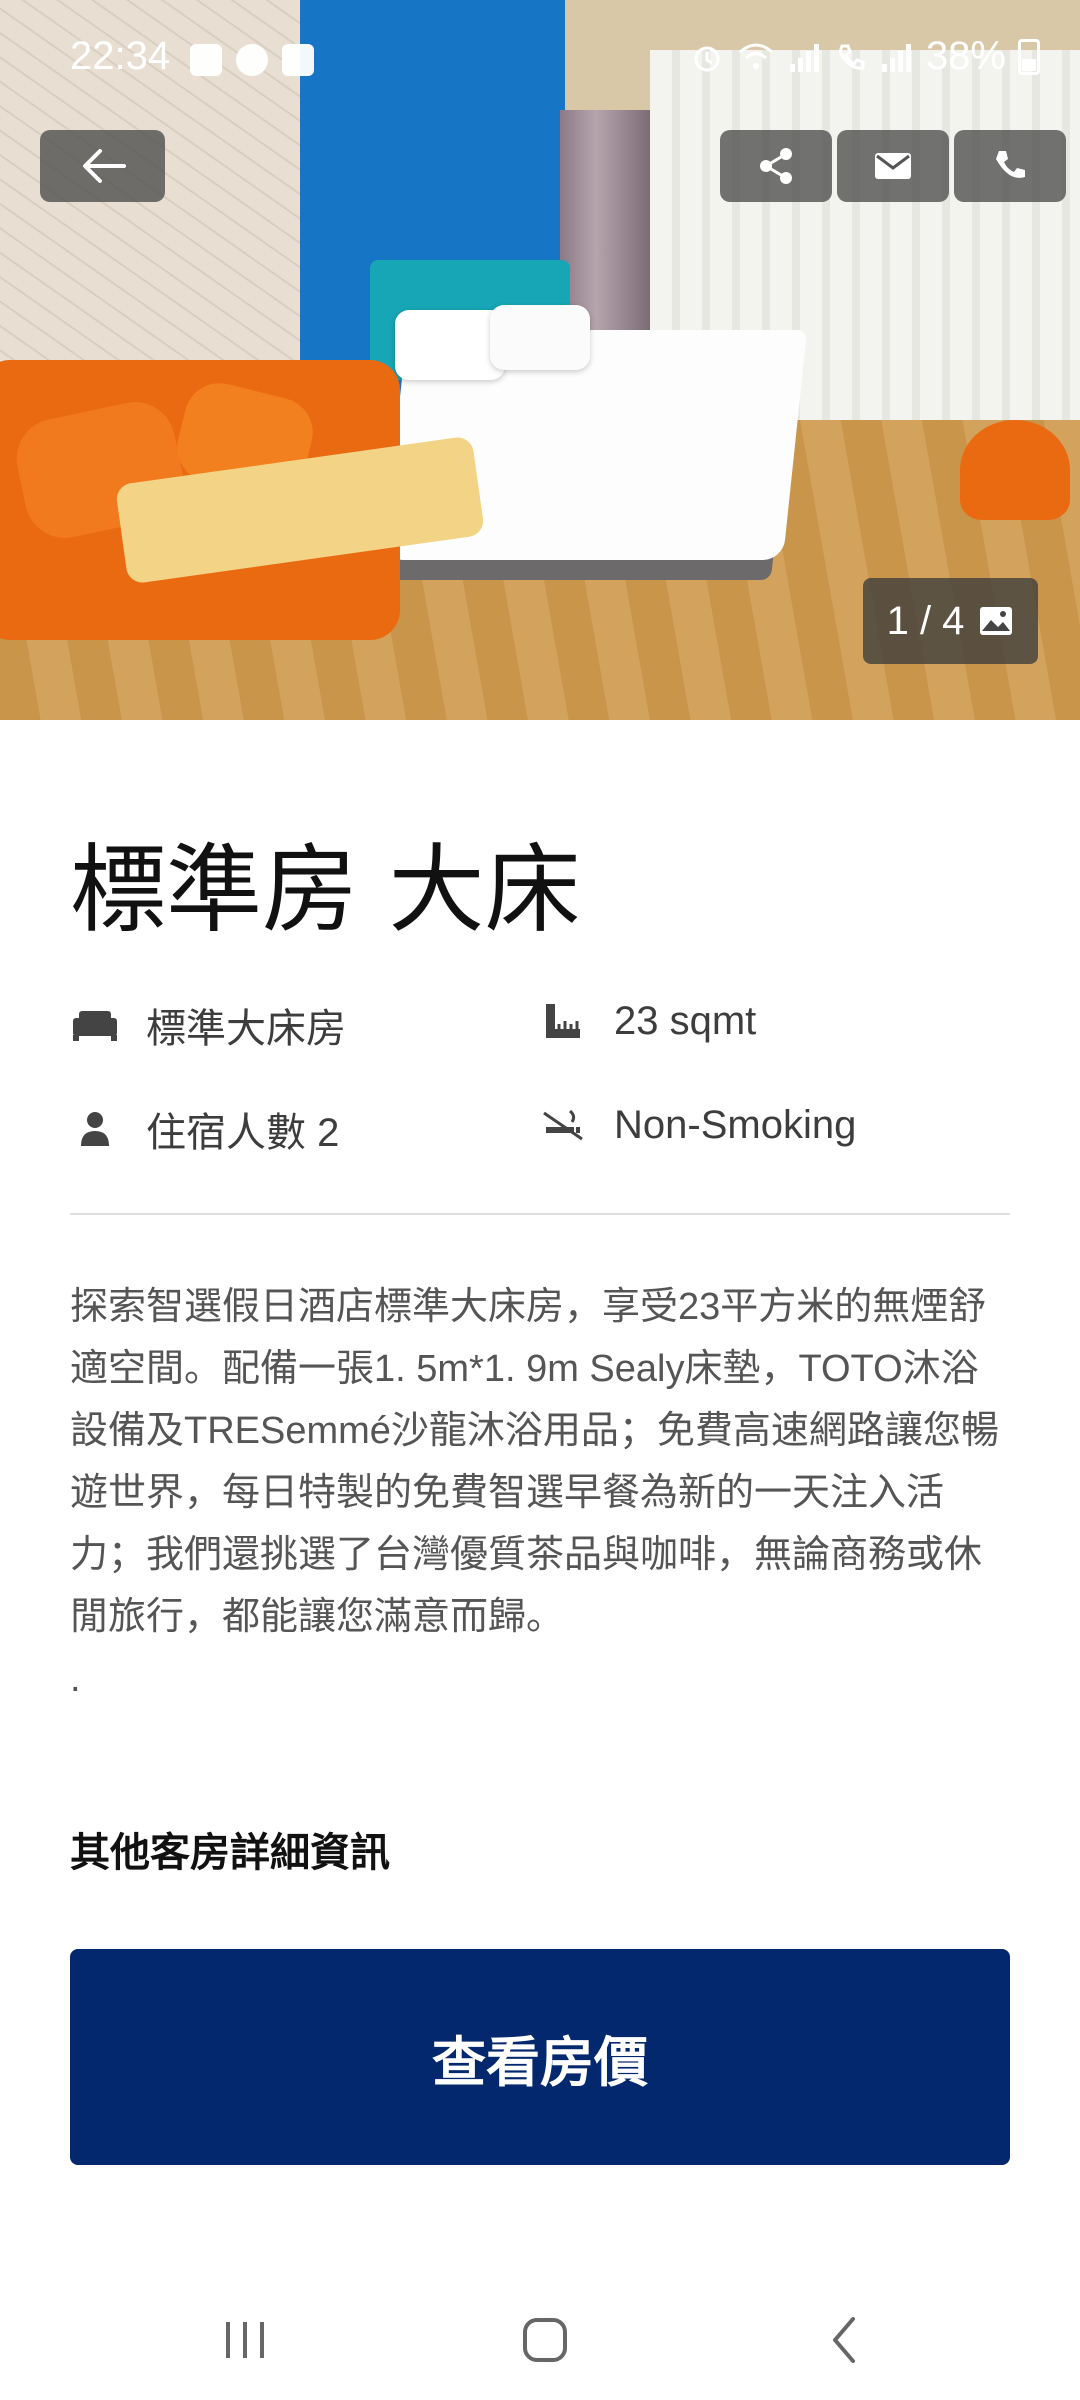  What do you see at coordinates (540, 1214) in the screenshot?
I see `section-divider` at bounding box center [540, 1214].